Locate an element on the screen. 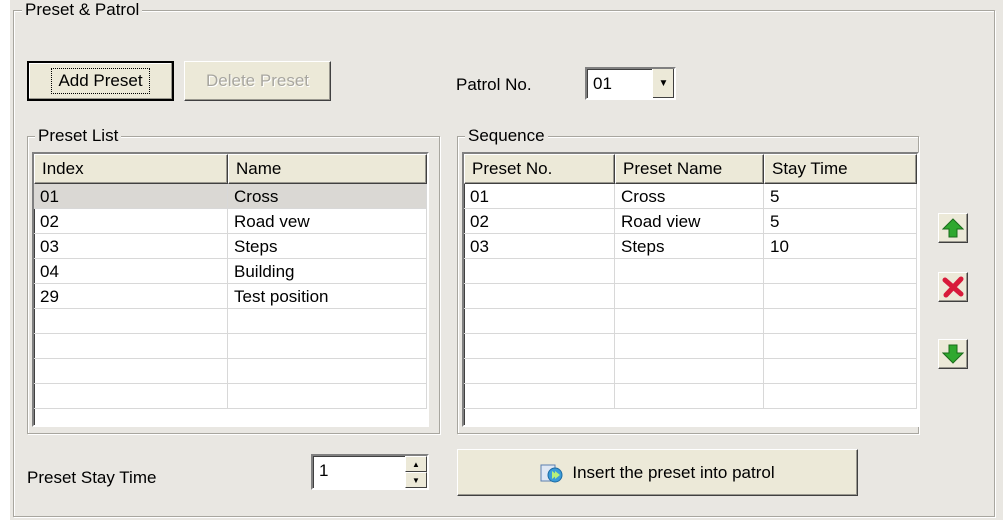 The image size is (1003, 520). table-row: 03 Steps is located at coordinates (230, 246).